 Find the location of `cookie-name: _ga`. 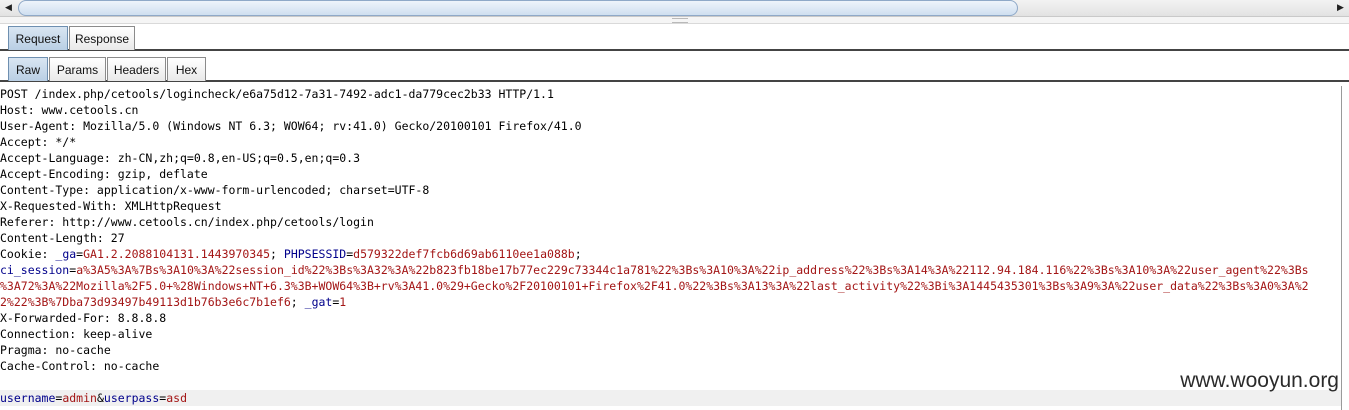

cookie-name: _ga is located at coordinates (66, 254).